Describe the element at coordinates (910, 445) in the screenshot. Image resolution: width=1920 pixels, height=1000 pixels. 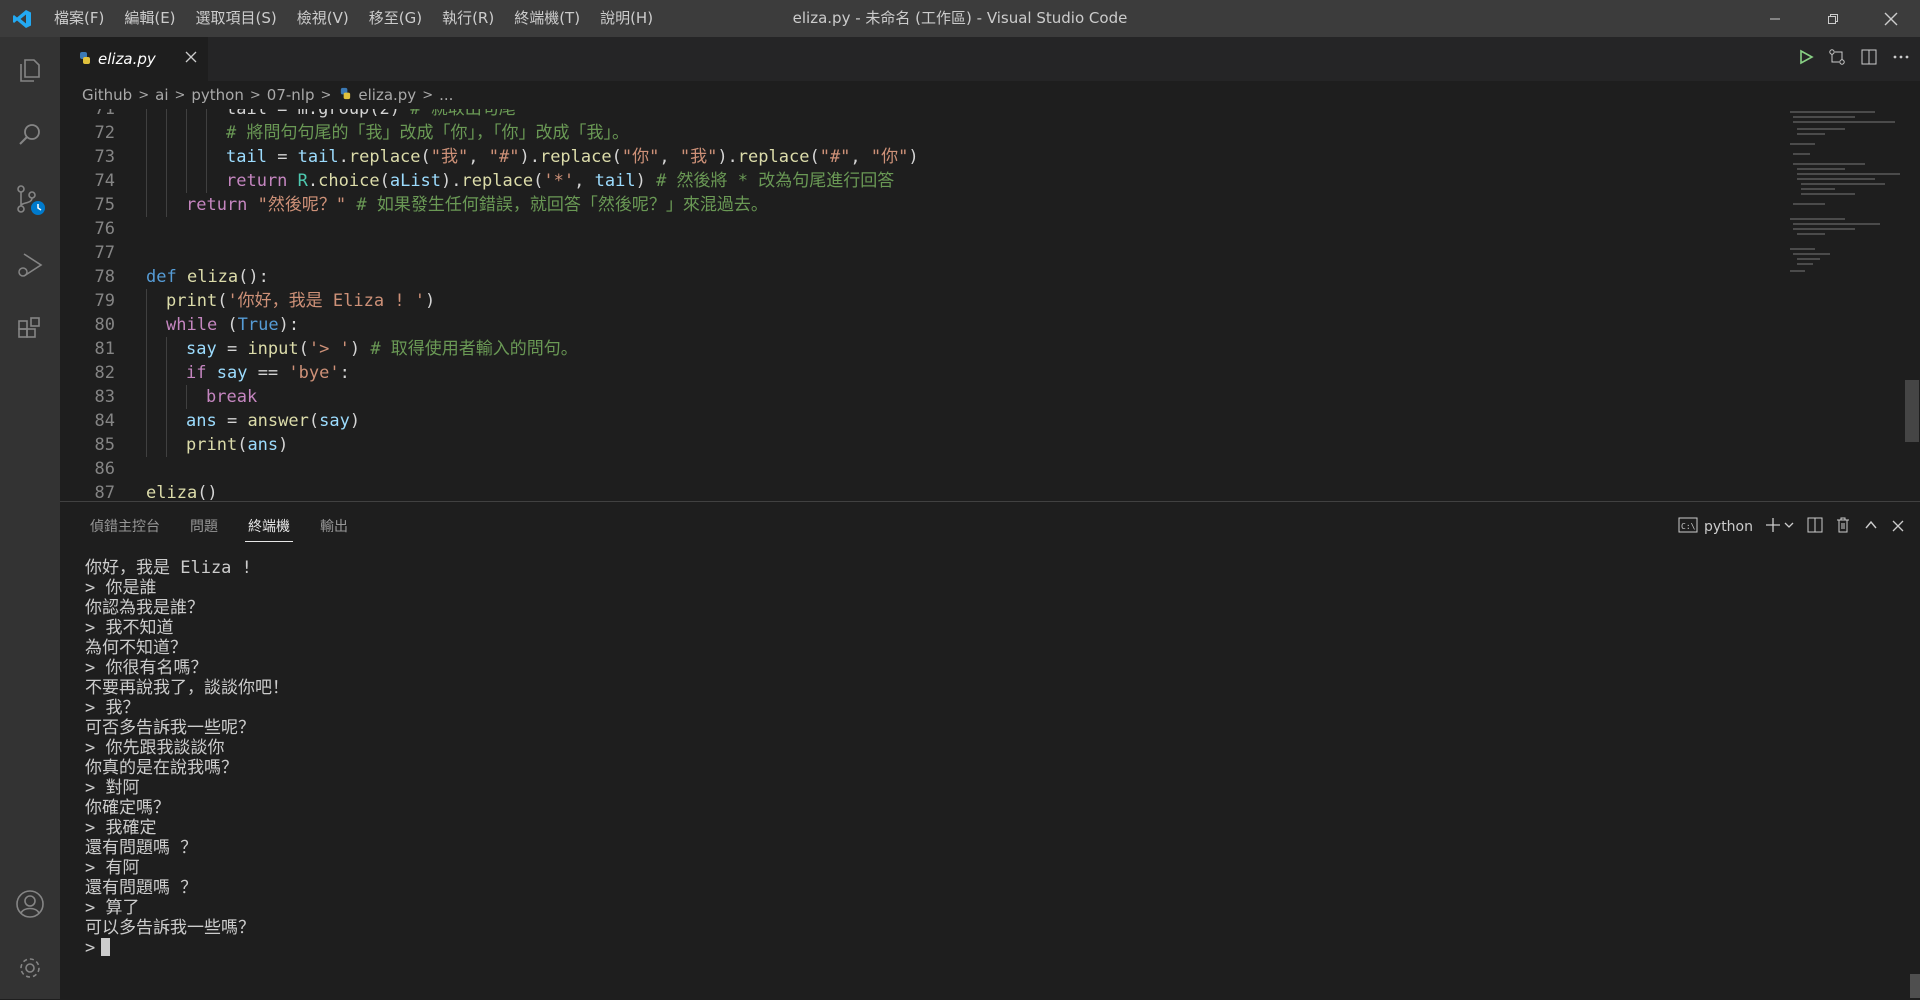
I see `code-line: 85 print(ans)` at that location.